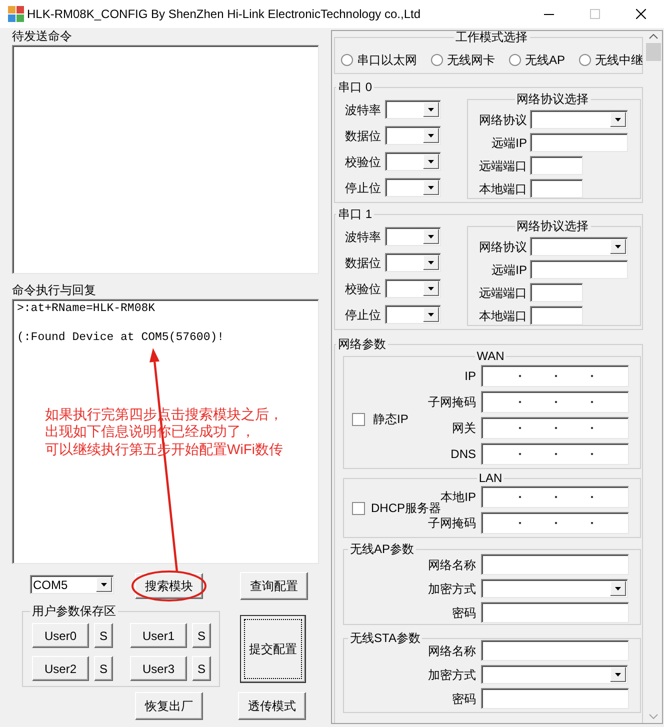 The image size is (664, 727). Describe the element at coordinates (653, 52) in the screenshot. I see `scrollbar-thumb` at that location.